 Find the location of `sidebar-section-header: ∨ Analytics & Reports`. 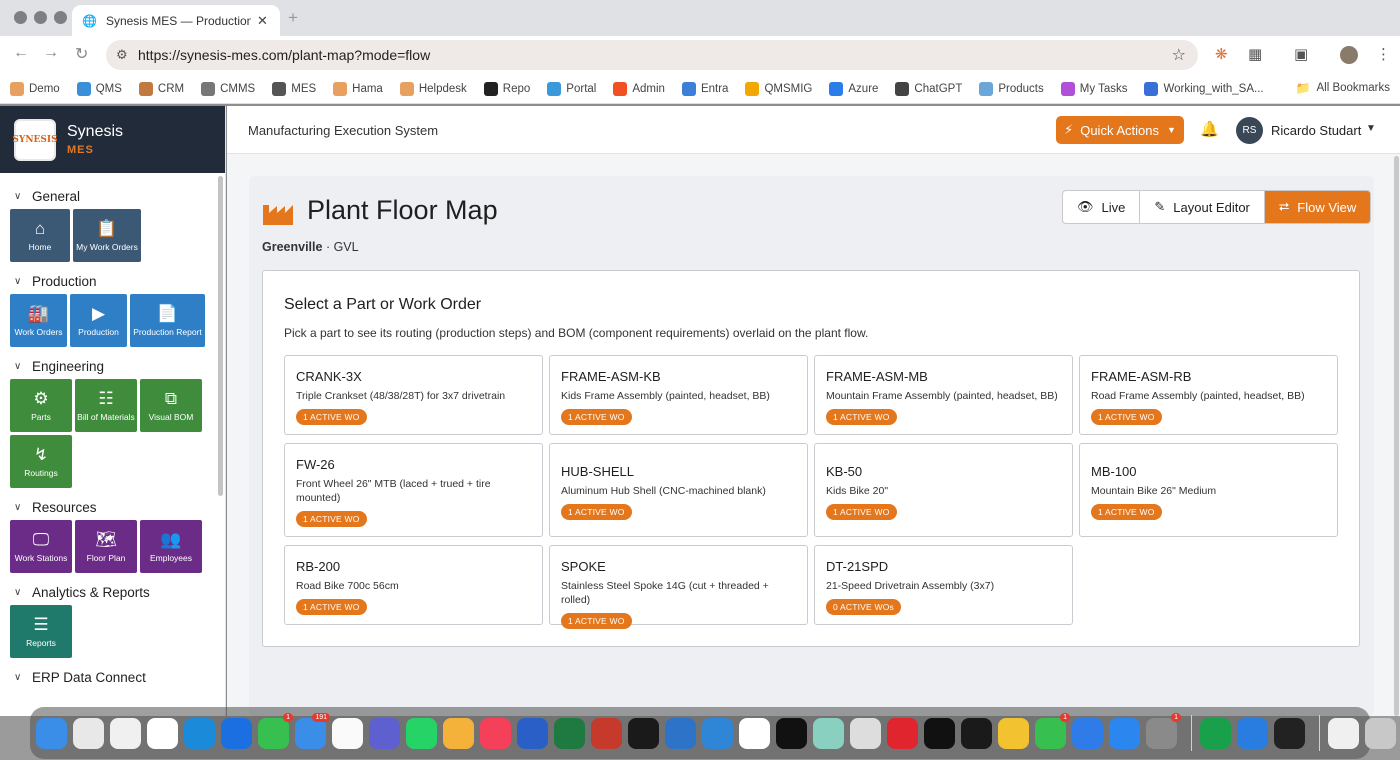

sidebar-section-header: ∨ Analytics & Reports is located at coordinates (117, 592).